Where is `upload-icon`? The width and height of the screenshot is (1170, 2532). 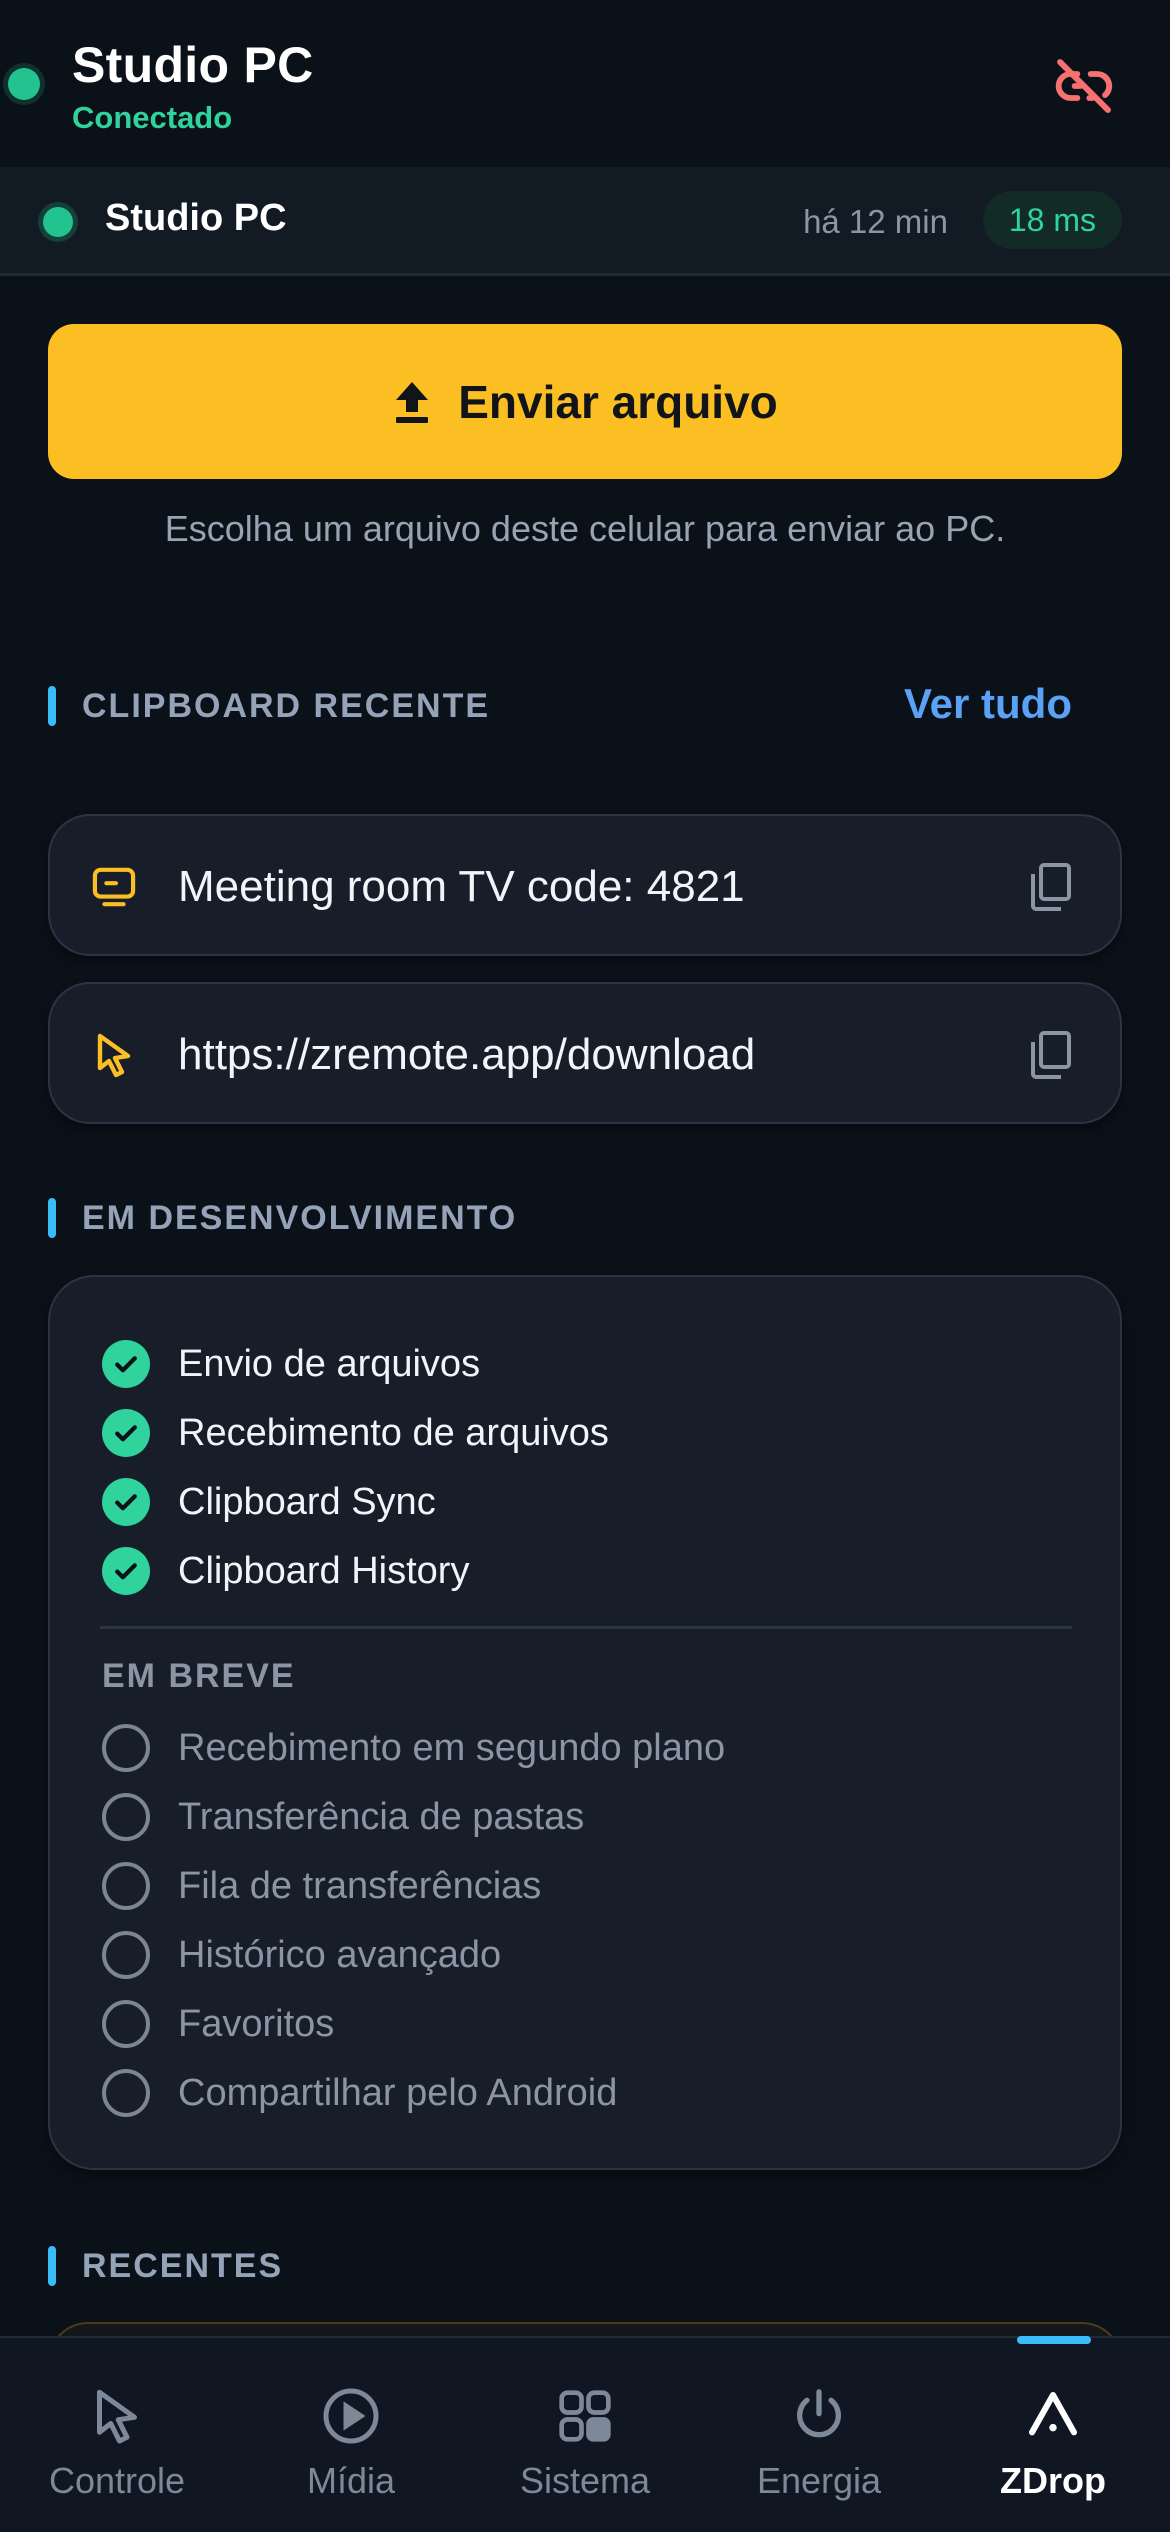
upload-icon is located at coordinates (412, 402).